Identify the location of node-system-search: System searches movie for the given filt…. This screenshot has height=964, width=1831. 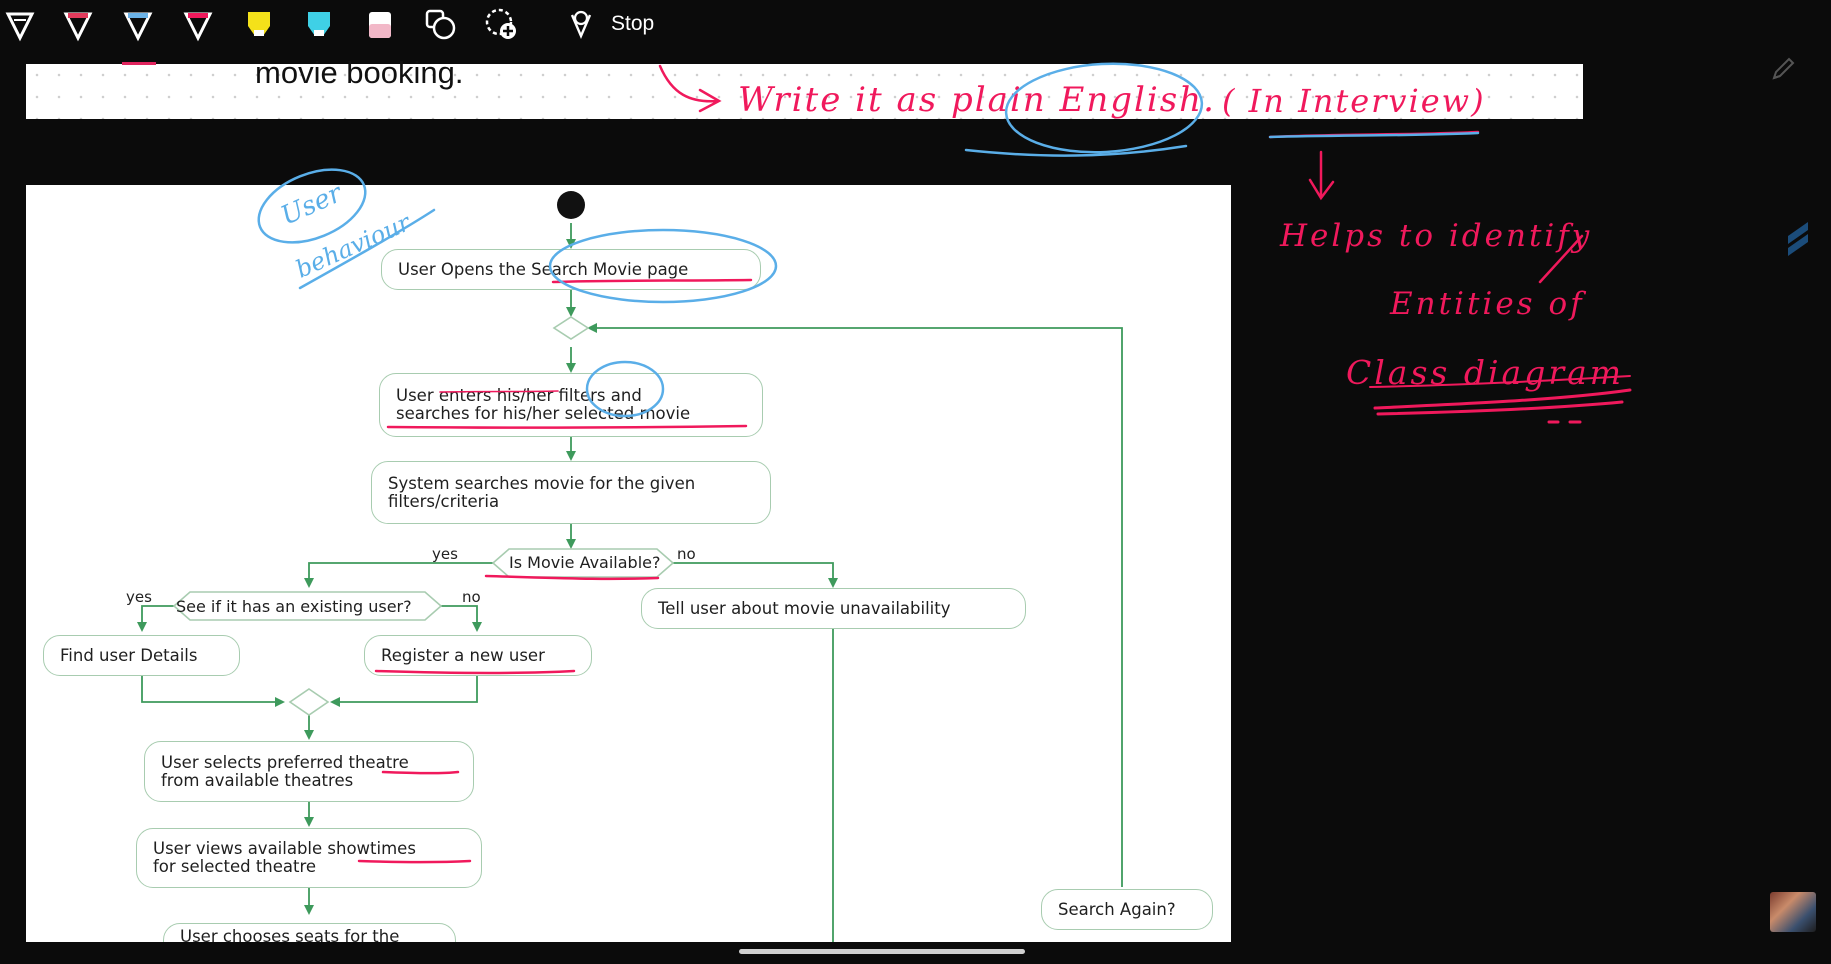
(571, 492).